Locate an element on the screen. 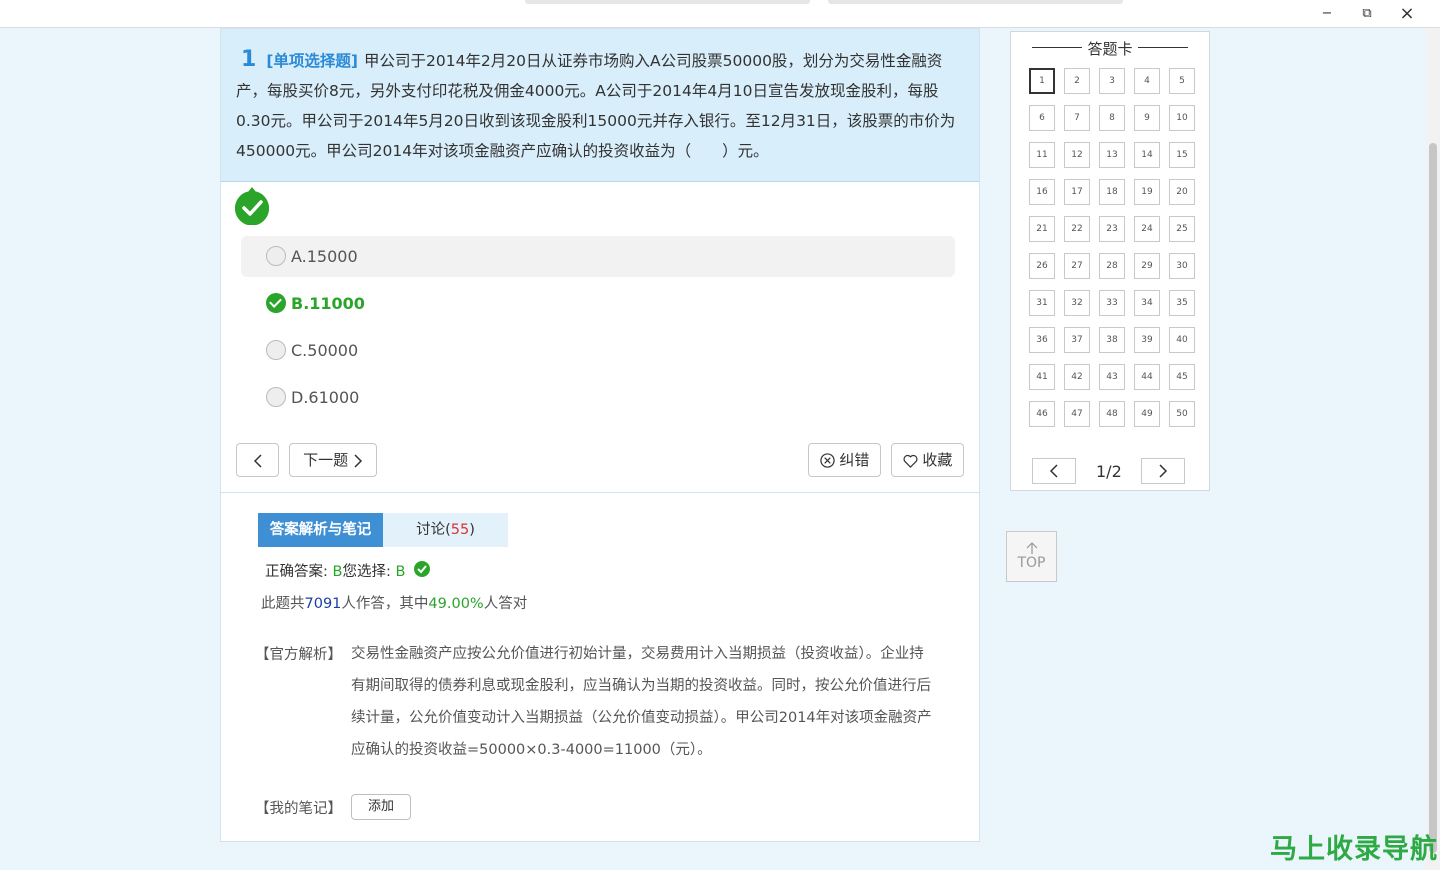 The height and width of the screenshot is (870, 1440). favorite-button: 收藏 is located at coordinates (927, 460).